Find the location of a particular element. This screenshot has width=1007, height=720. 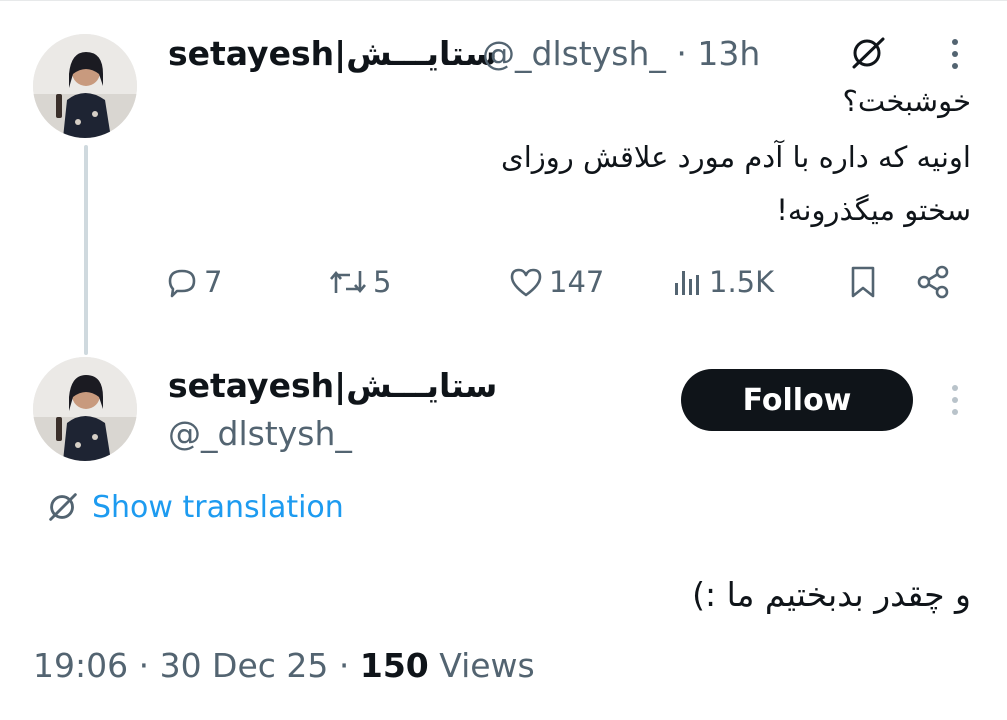

handle: @_dlstysh_ is located at coordinates (574, 53).